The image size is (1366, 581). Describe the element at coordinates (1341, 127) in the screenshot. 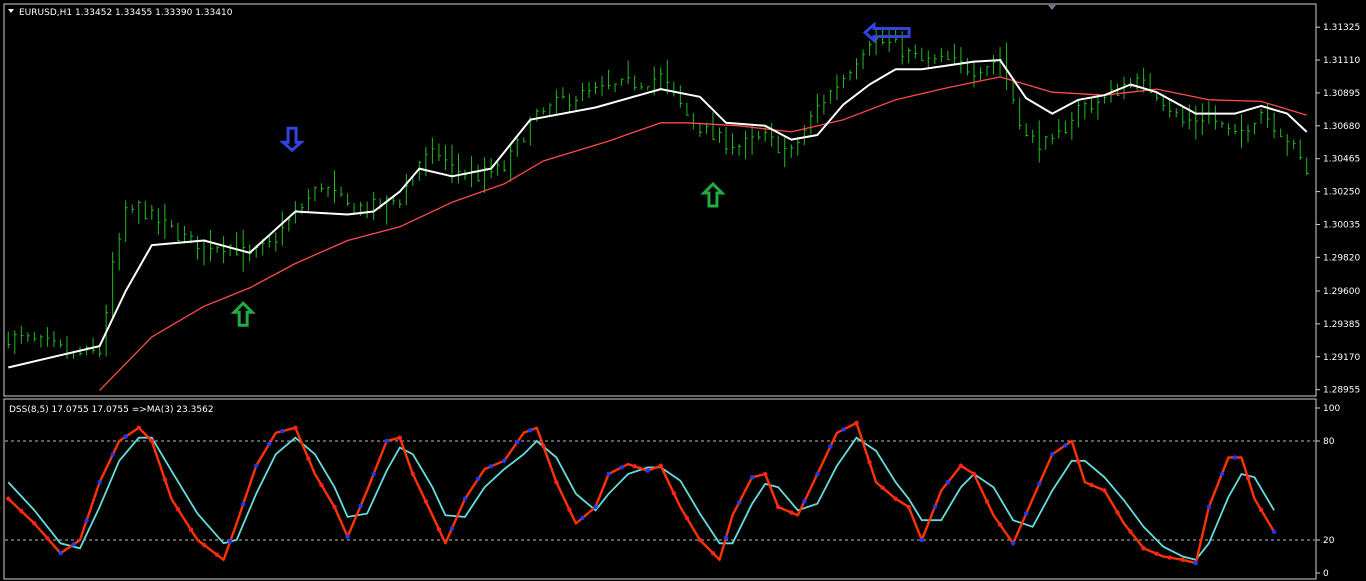

I see `price-tick-label: 1.30680` at that location.